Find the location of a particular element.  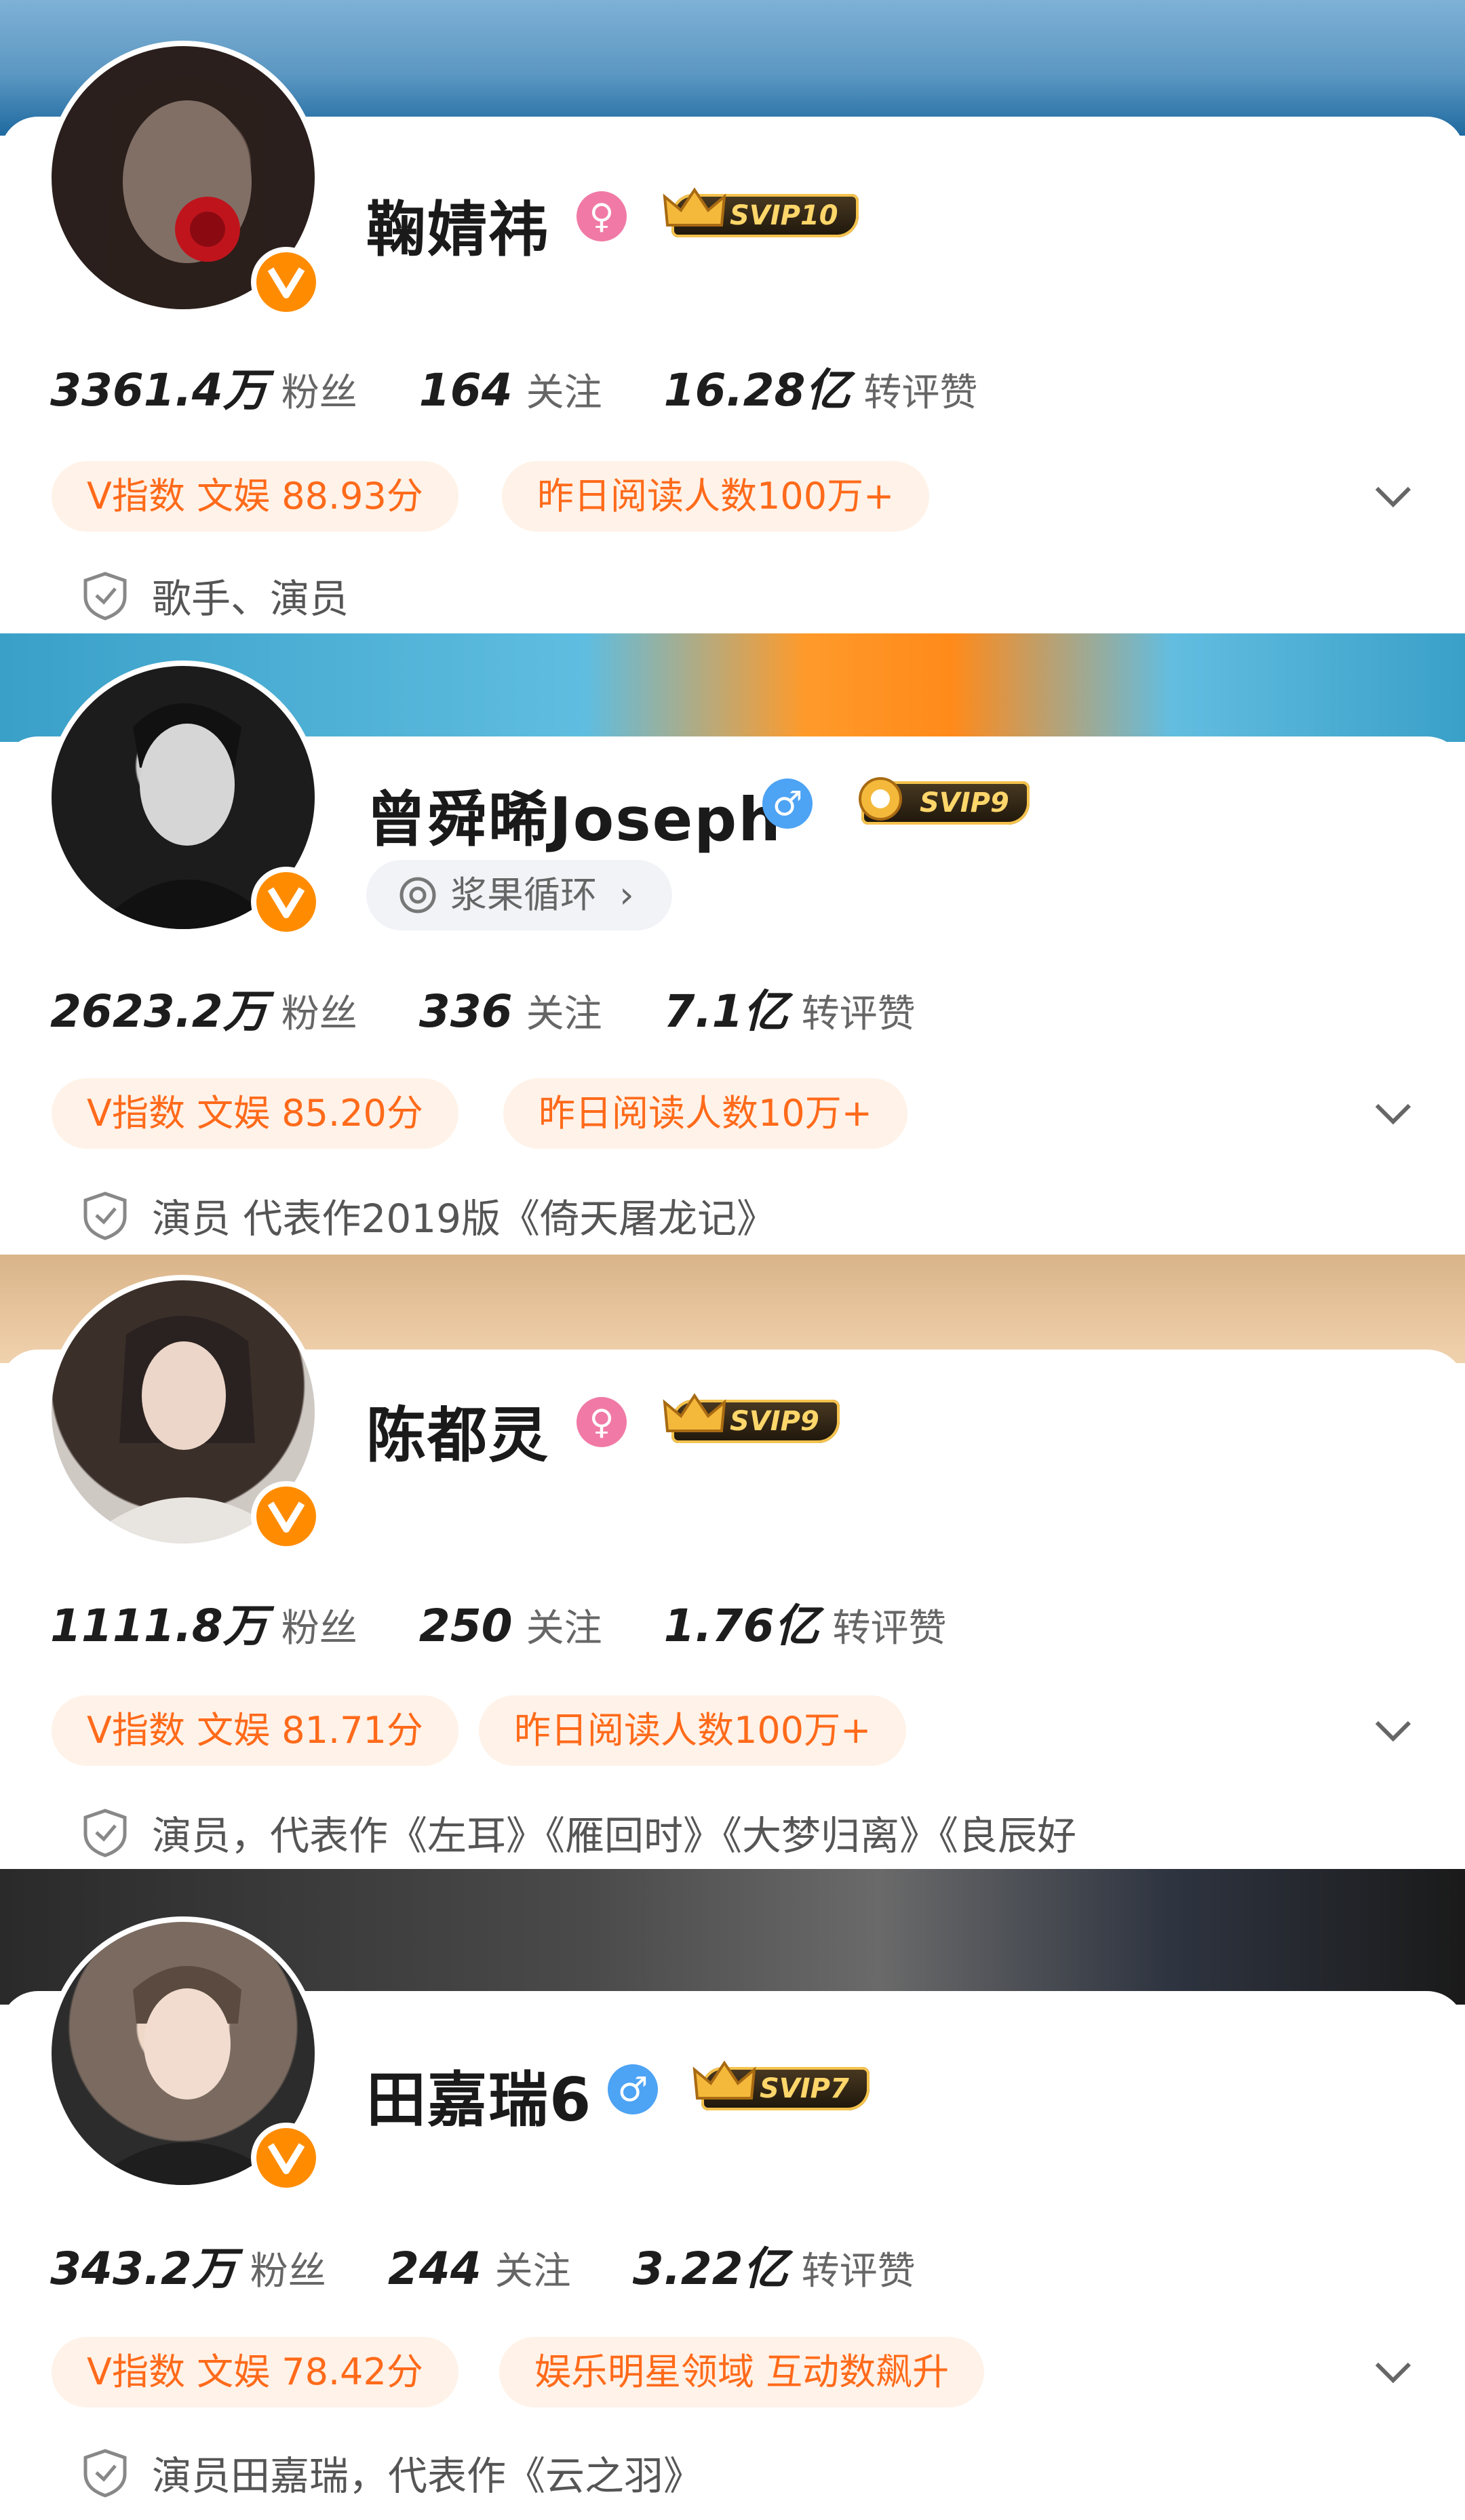

fans-count: 1111.8万 is located at coordinates (159, 1626).